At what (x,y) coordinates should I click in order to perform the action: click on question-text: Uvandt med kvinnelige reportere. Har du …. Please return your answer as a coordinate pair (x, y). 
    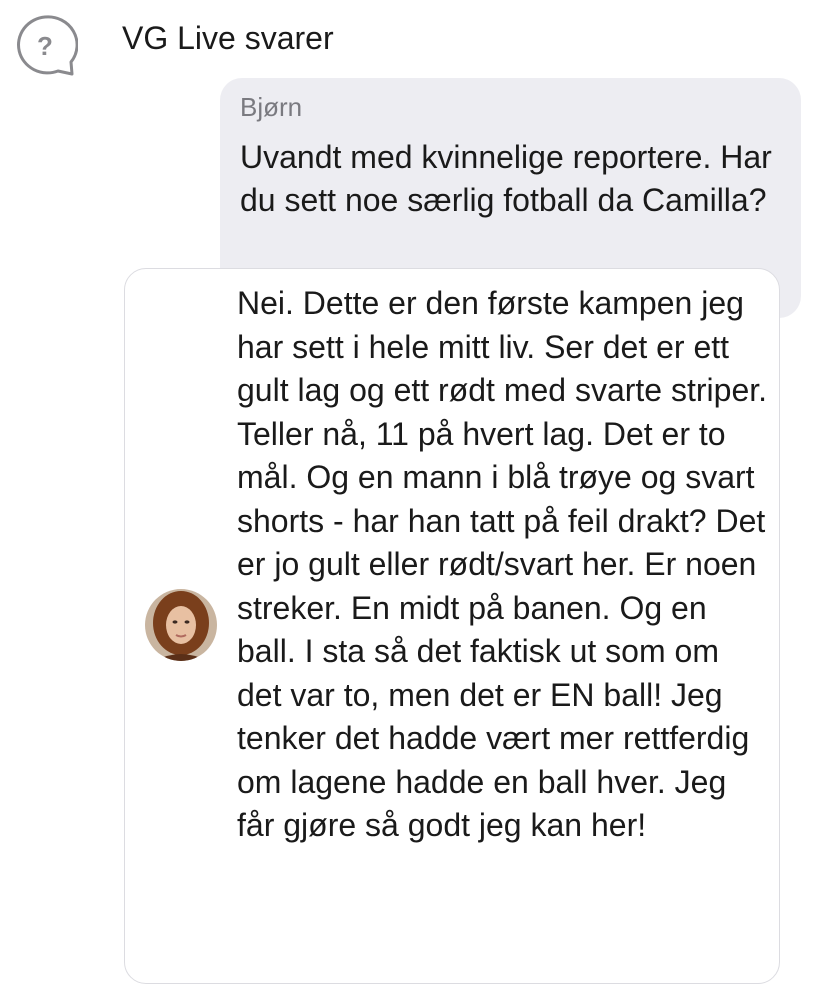
    Looking at the image, I should click on (506, 178).